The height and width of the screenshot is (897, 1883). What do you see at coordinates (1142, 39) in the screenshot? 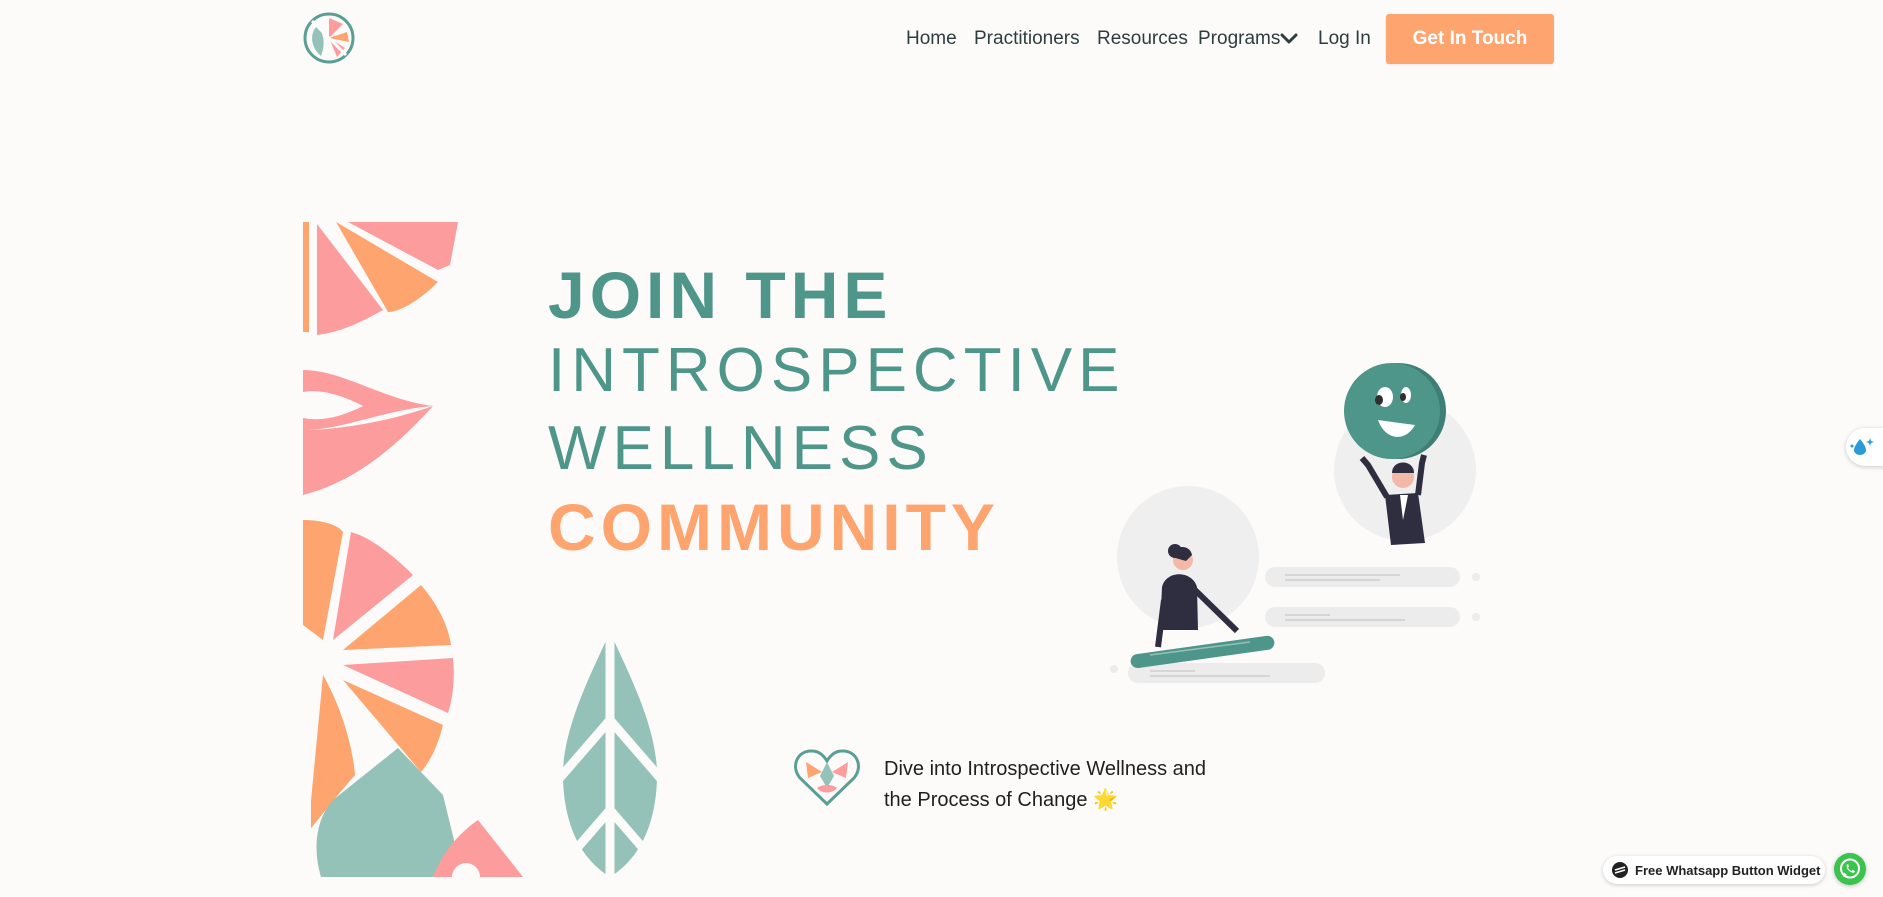
I see `nav-resources-link: Resources` at bounding box center [1142, 39].